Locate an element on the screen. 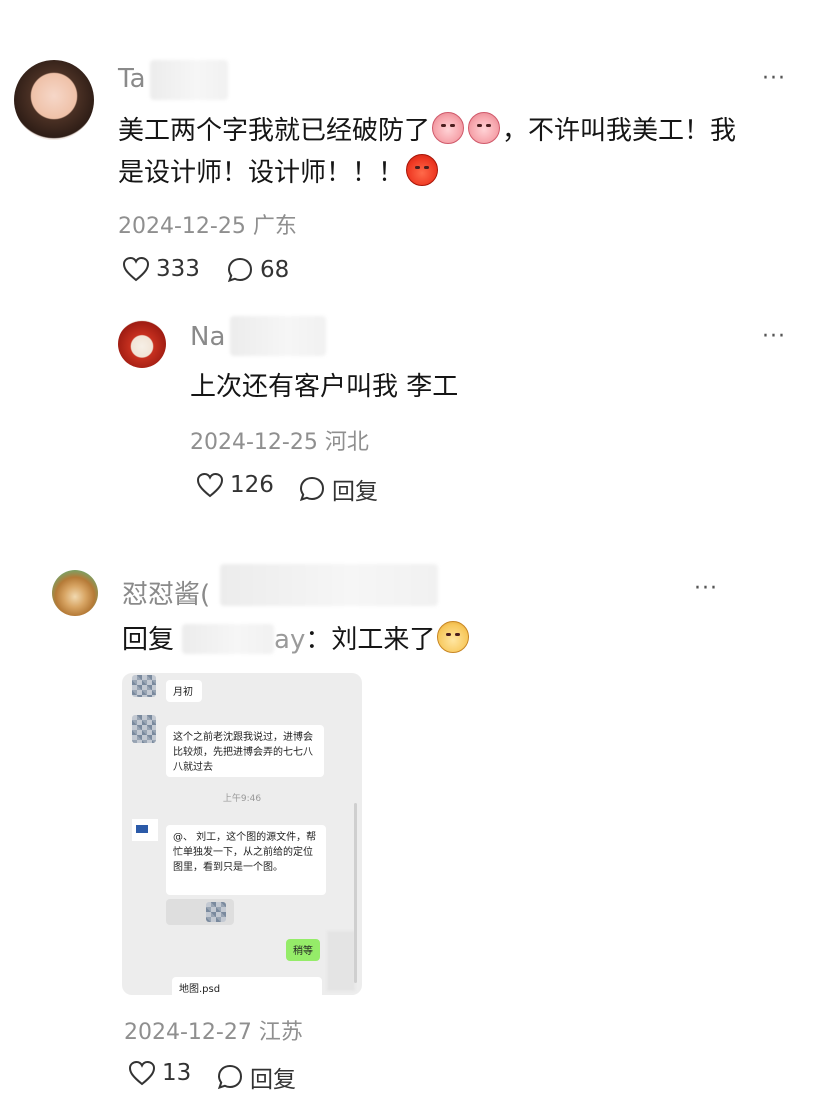  attachment-thumbnail is located at coordinates (216, 912).